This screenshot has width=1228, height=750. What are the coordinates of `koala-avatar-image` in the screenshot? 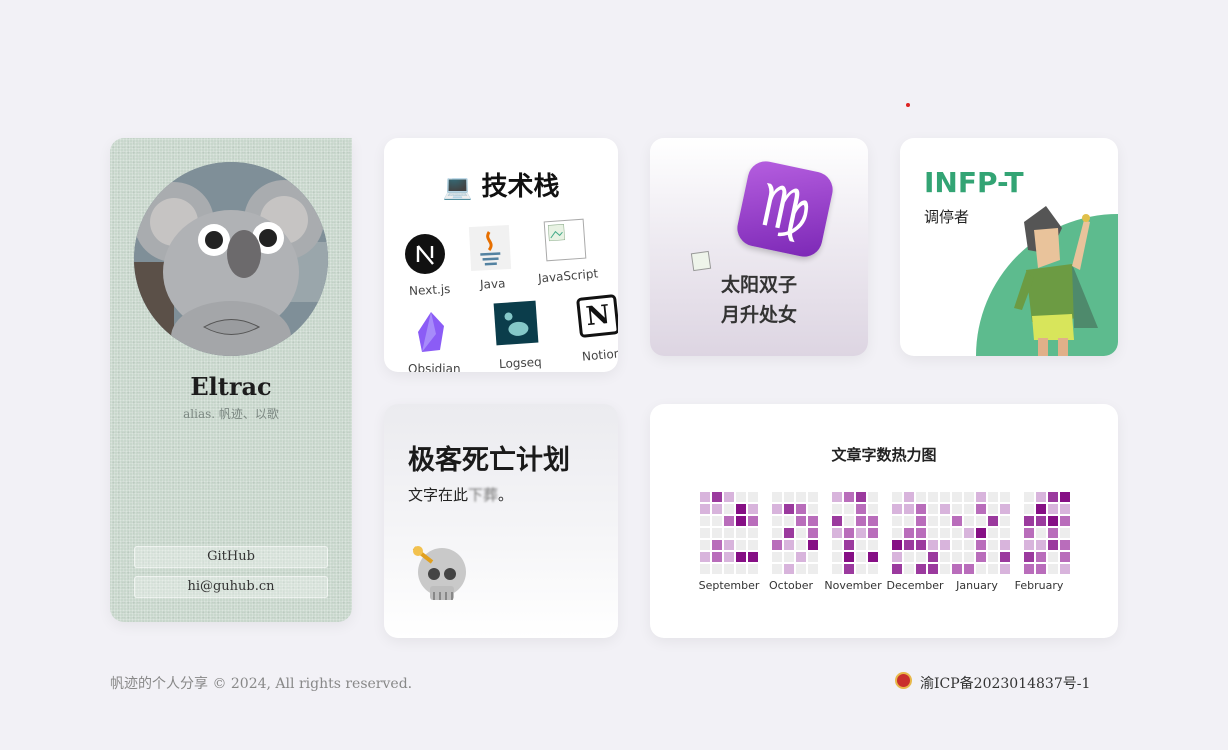 It's located at (231, 259).